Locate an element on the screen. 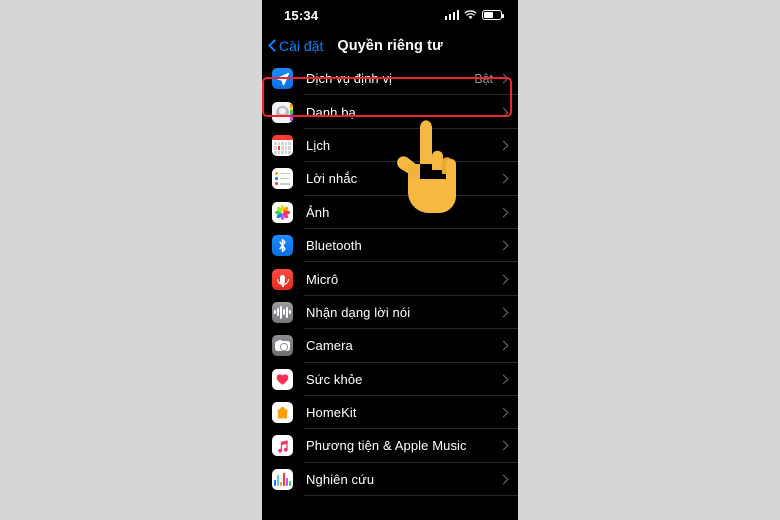  list-item-label: Nhận dạng lời nói is located at coordinates (358, 312).